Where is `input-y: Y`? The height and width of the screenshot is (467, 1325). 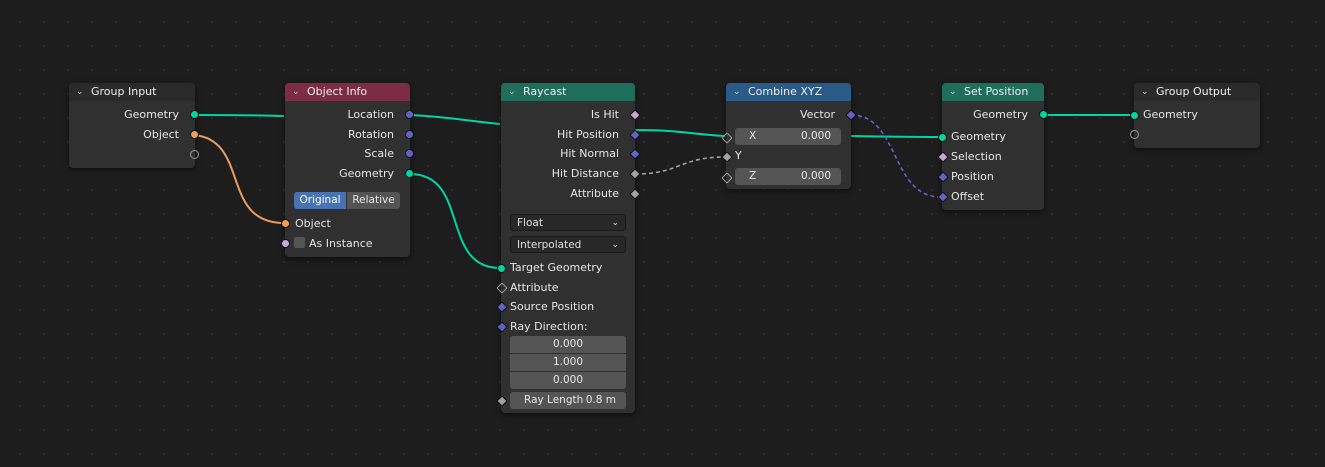
input-y: Y is located at coordinates (738, 155).